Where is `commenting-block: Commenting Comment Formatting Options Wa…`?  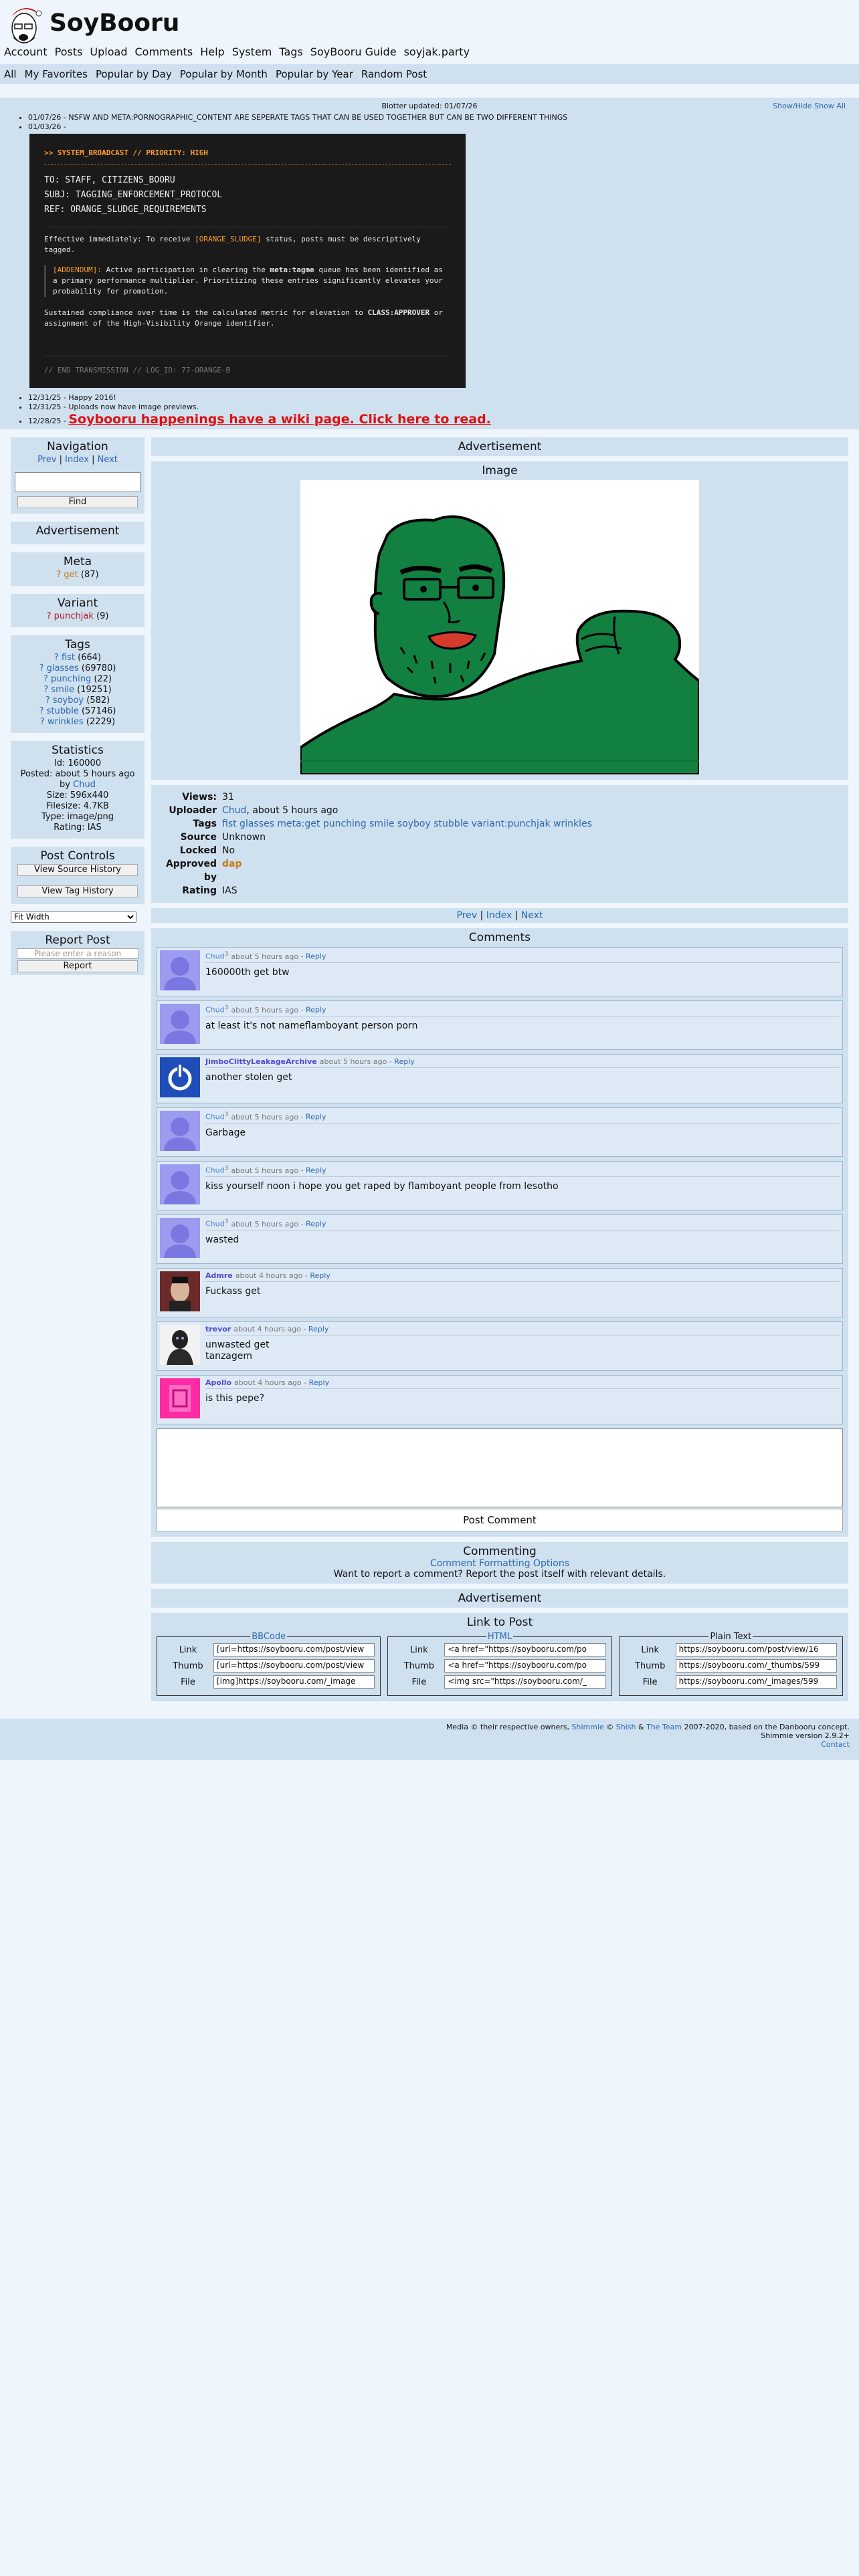 commenting-block: Commenting Comment Formatting Options Wa… is located at coordinates (499, 1563).